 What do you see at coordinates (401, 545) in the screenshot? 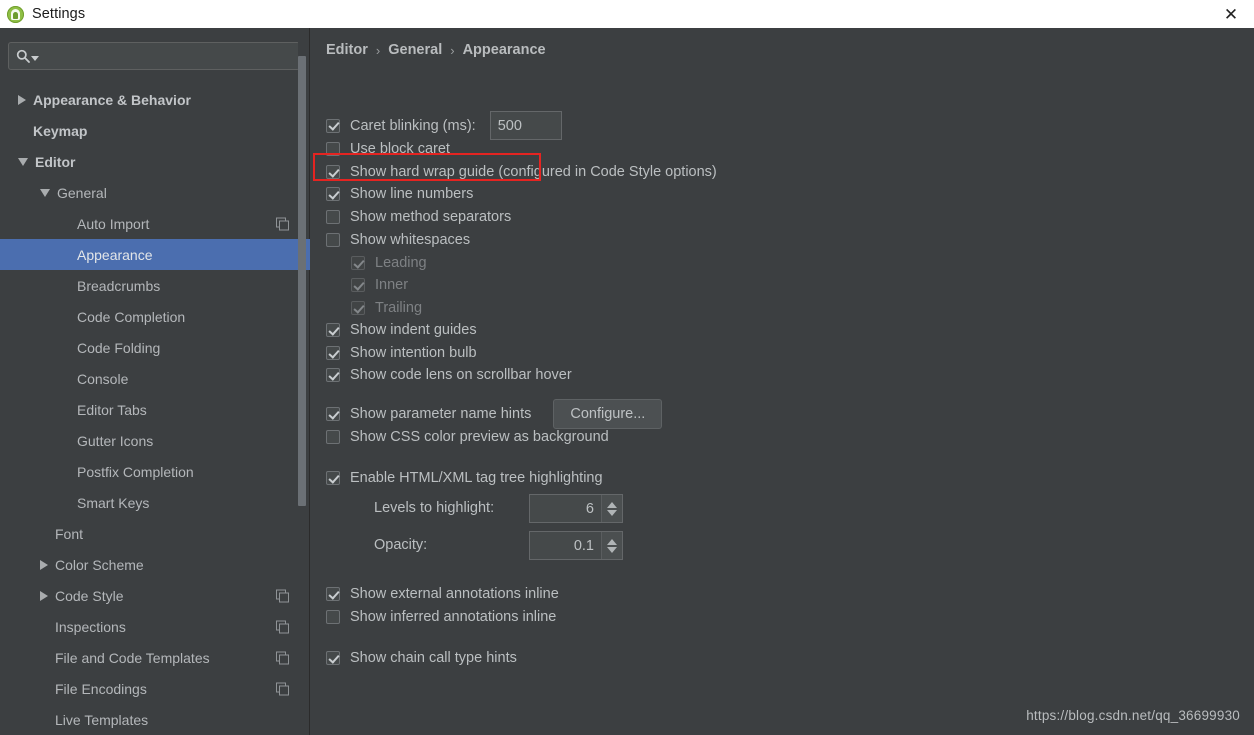
I see `spinner-label: Opacity:` at bounding box center [401, 545].